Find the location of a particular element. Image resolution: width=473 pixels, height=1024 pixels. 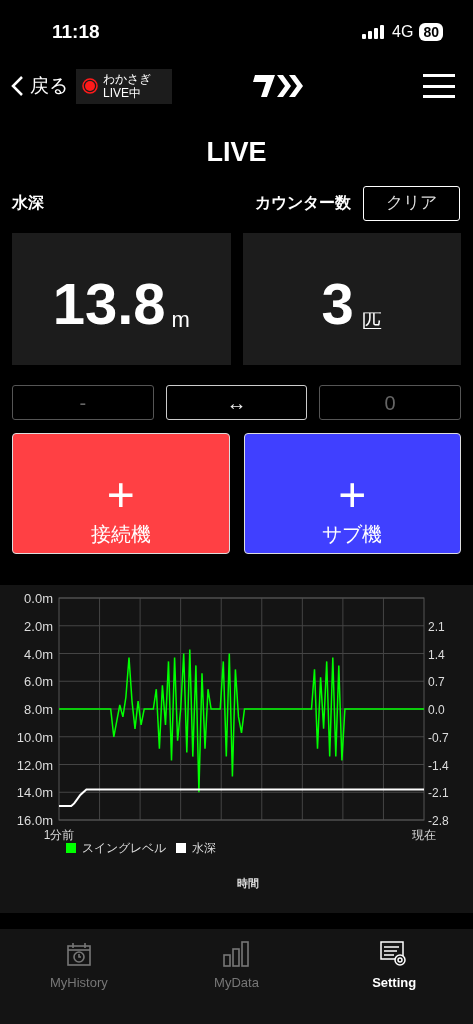

axis-tick-label: 1.4 is located at coordinates (436, 654).